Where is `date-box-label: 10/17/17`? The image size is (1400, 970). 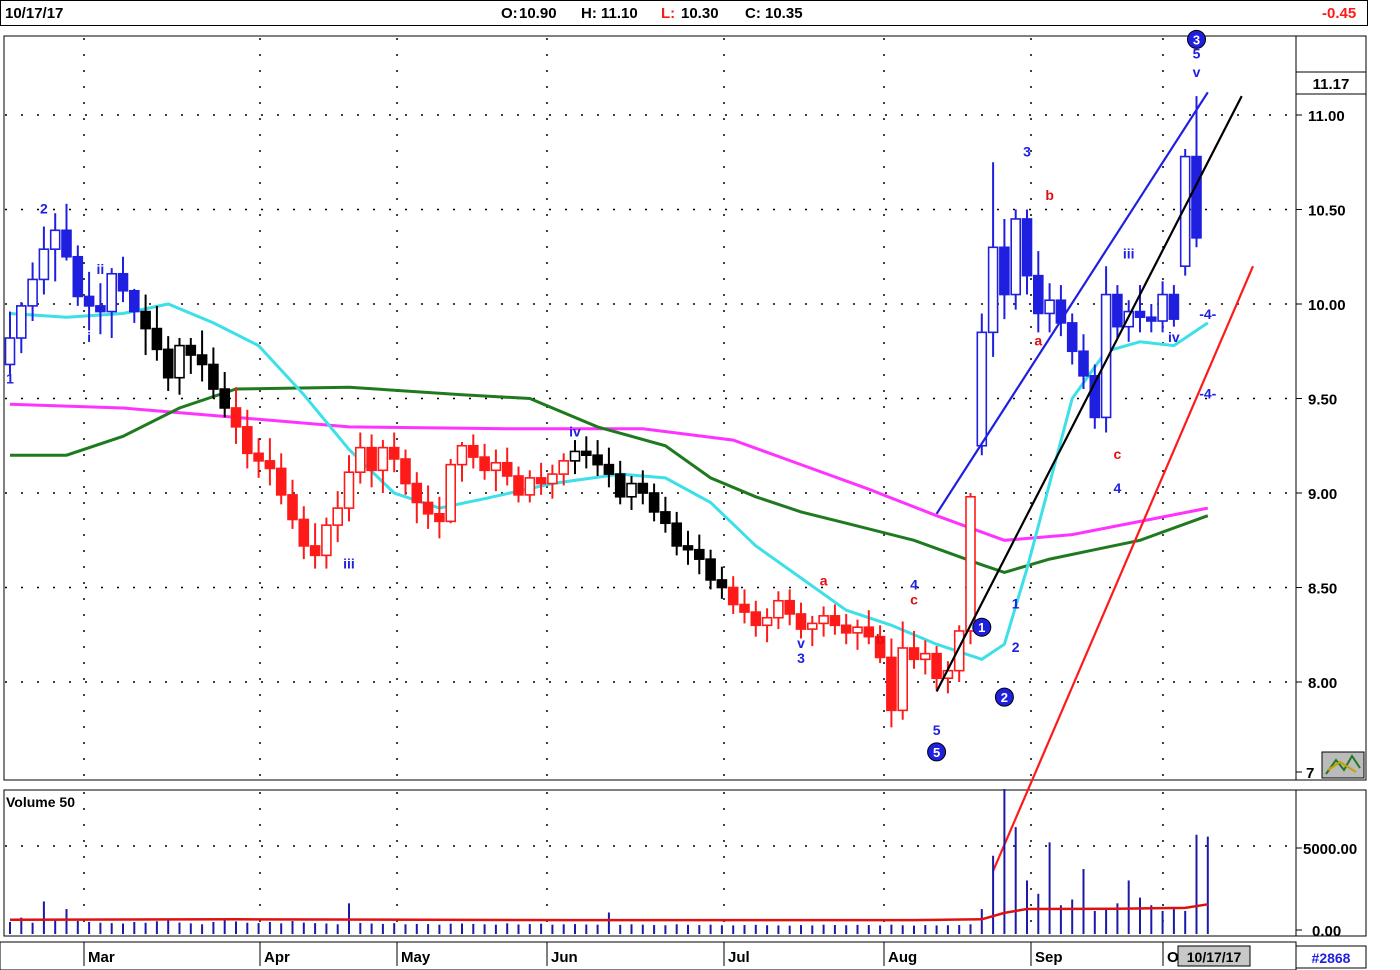
date-box-label: 10/17/17 is located at coordinates (1214, 957).